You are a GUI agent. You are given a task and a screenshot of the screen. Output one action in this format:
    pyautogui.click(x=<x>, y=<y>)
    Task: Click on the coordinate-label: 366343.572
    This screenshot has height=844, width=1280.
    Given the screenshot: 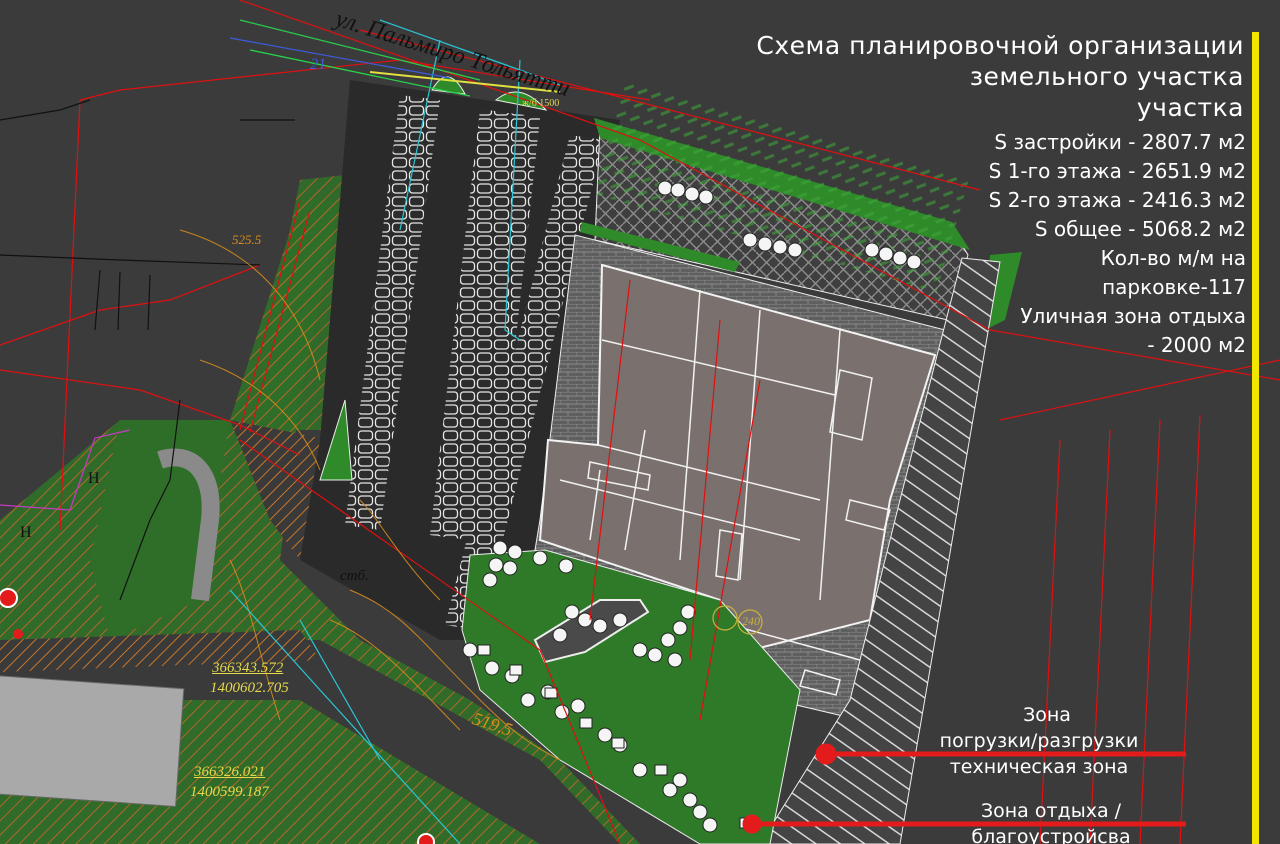 What is the action you would take?
    pyautogui.click(x=248, y=668)
    